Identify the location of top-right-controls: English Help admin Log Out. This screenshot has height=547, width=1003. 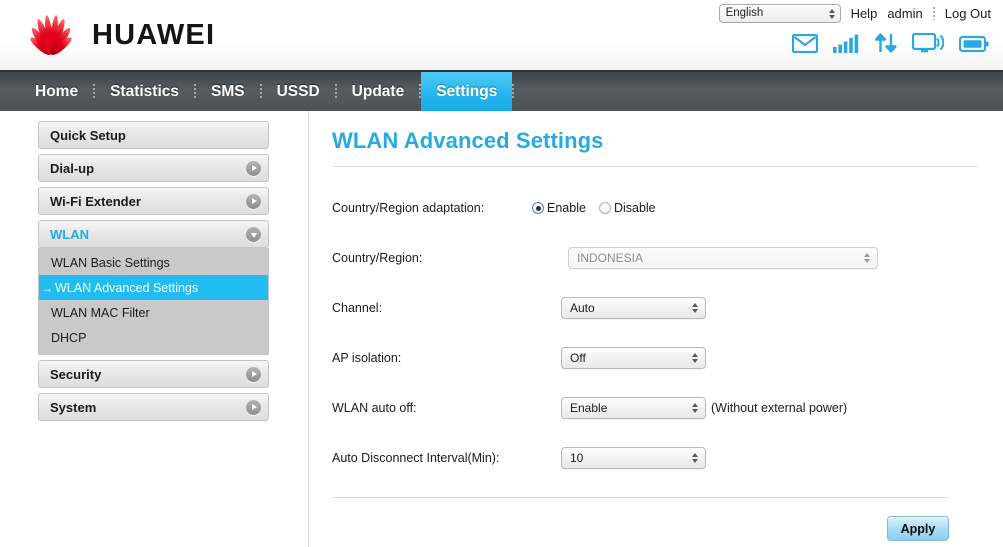
(854, 13).